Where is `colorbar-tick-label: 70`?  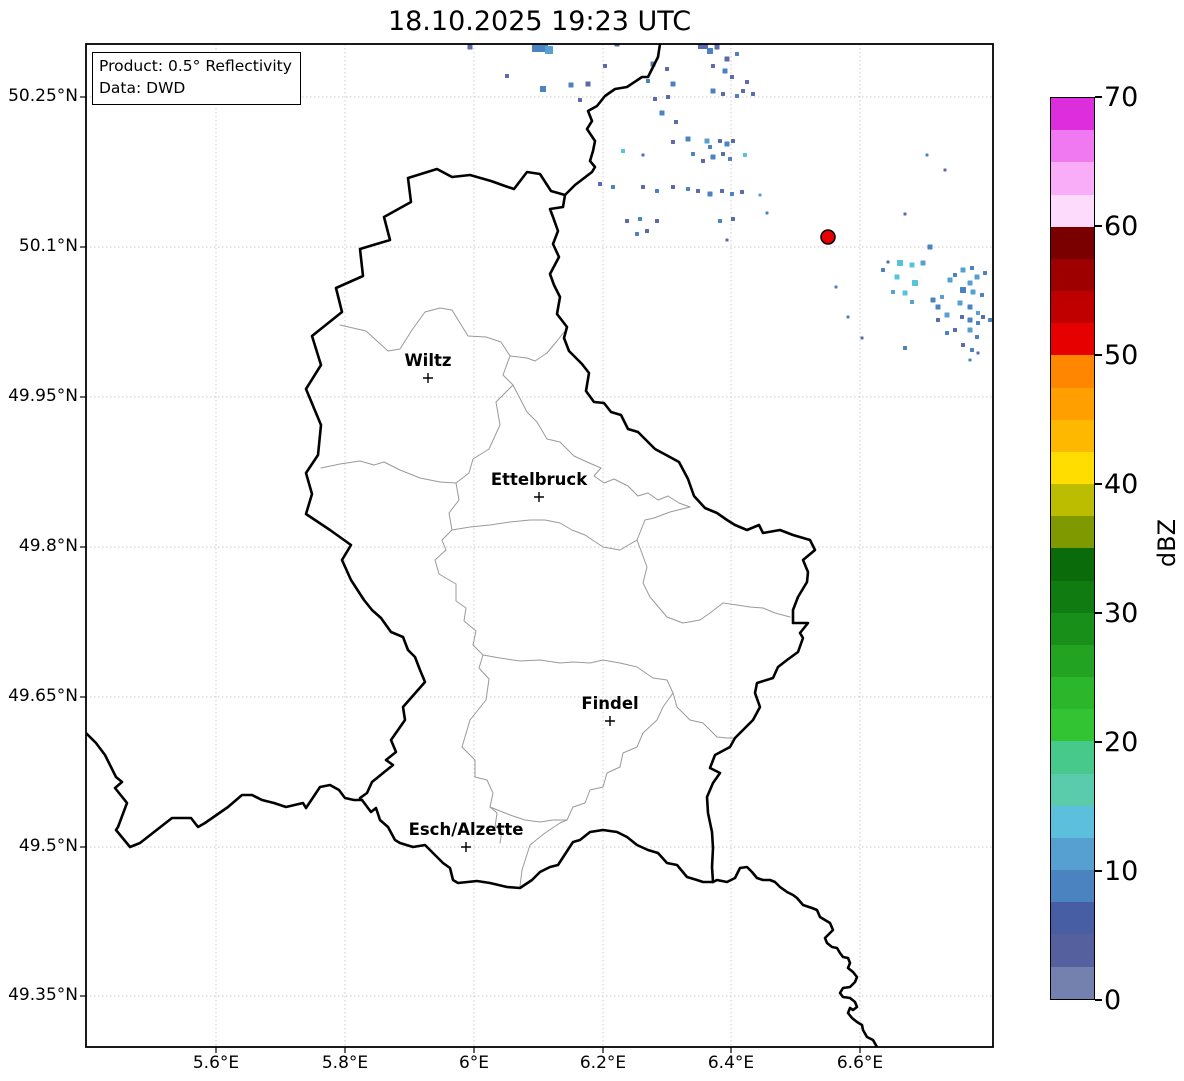
colorbar-tick-label: 70 is located at coordinates (1121, 97).